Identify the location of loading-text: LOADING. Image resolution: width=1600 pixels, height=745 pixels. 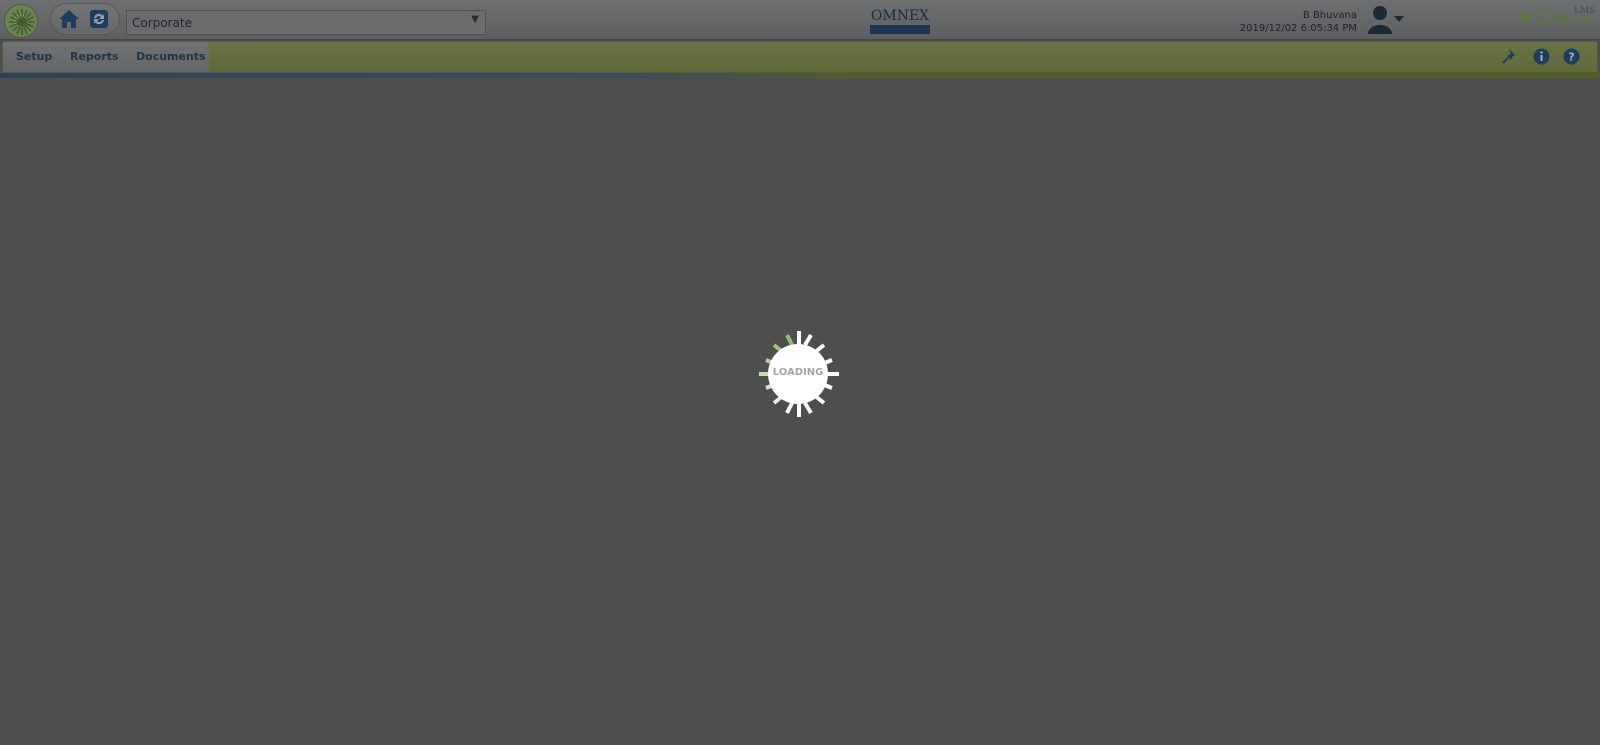
(798, 372).